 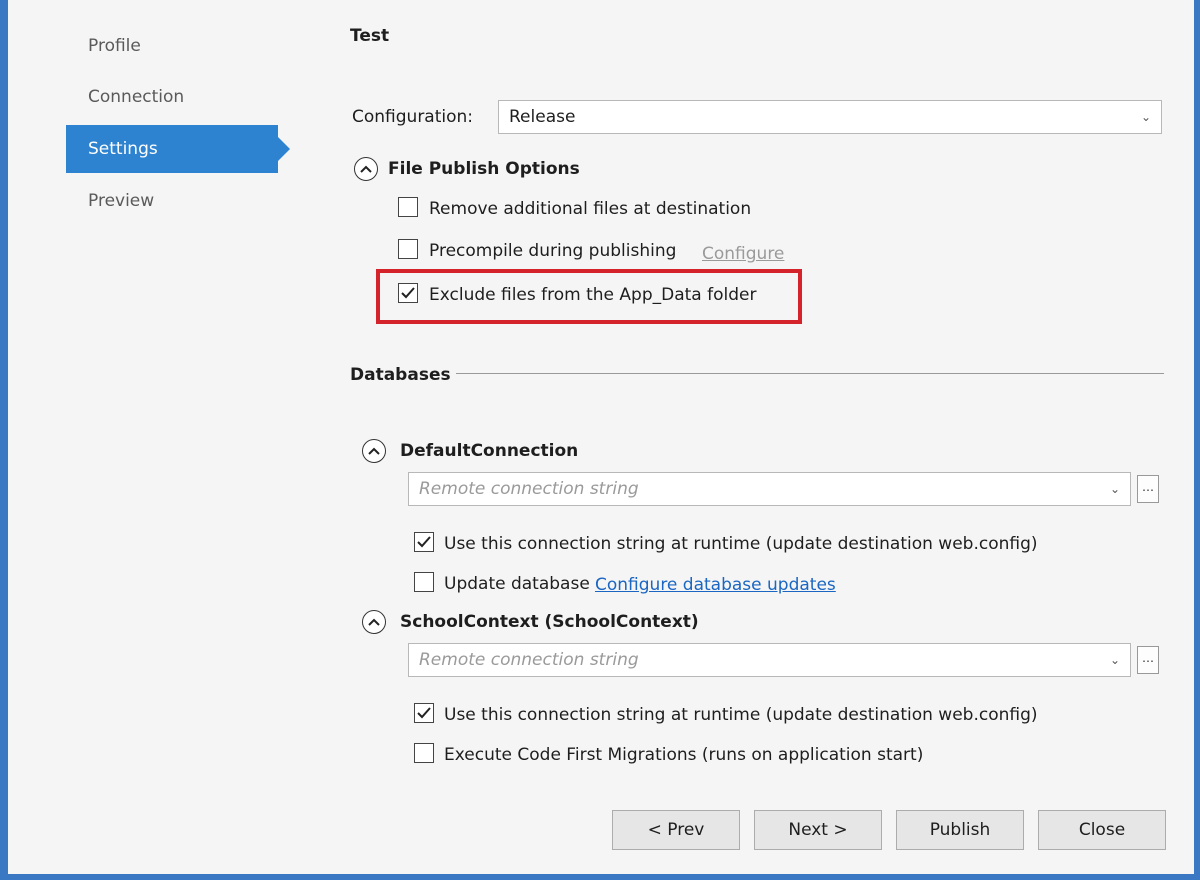 What do you see at coordinates (818, 830) in the screenshot?
I see `next-button: Next >` at bounding box center [818, 830].